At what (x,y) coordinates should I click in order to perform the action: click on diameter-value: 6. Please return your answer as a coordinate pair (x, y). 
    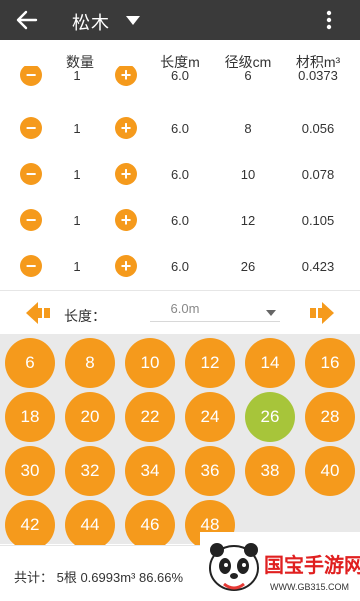
    Looking at the image, I should click on (248, 75).